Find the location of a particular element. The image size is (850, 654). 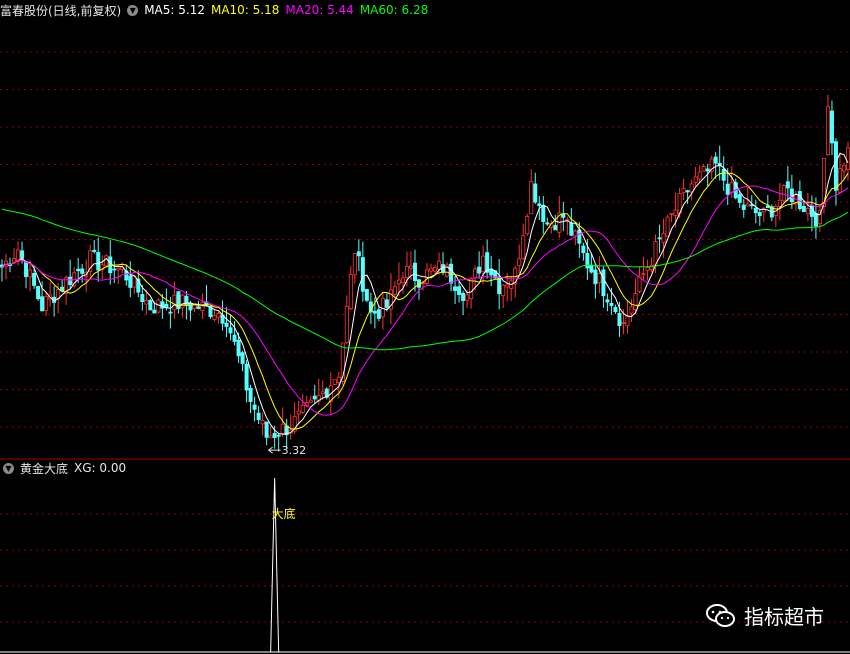

ma5-label: MA5: 5.12 is located at coordinates (174, 10).